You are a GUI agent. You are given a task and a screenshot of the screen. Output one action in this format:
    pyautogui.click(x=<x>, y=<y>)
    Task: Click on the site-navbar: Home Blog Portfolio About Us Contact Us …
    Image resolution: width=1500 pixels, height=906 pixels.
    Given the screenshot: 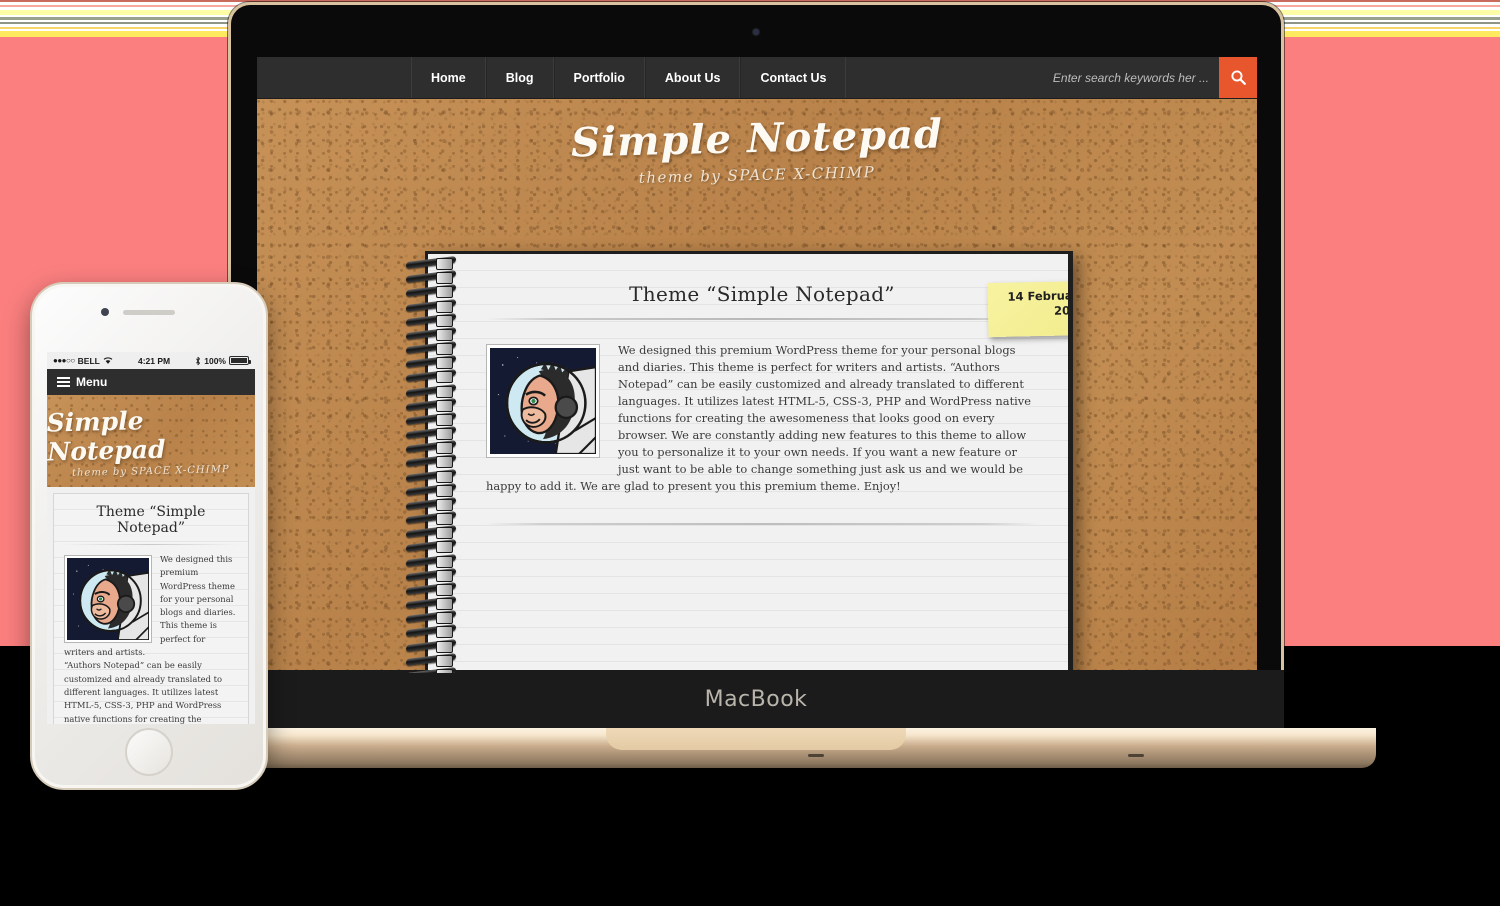 What is the action you would take?
    pyautogui.click(x=757, y=78)
    